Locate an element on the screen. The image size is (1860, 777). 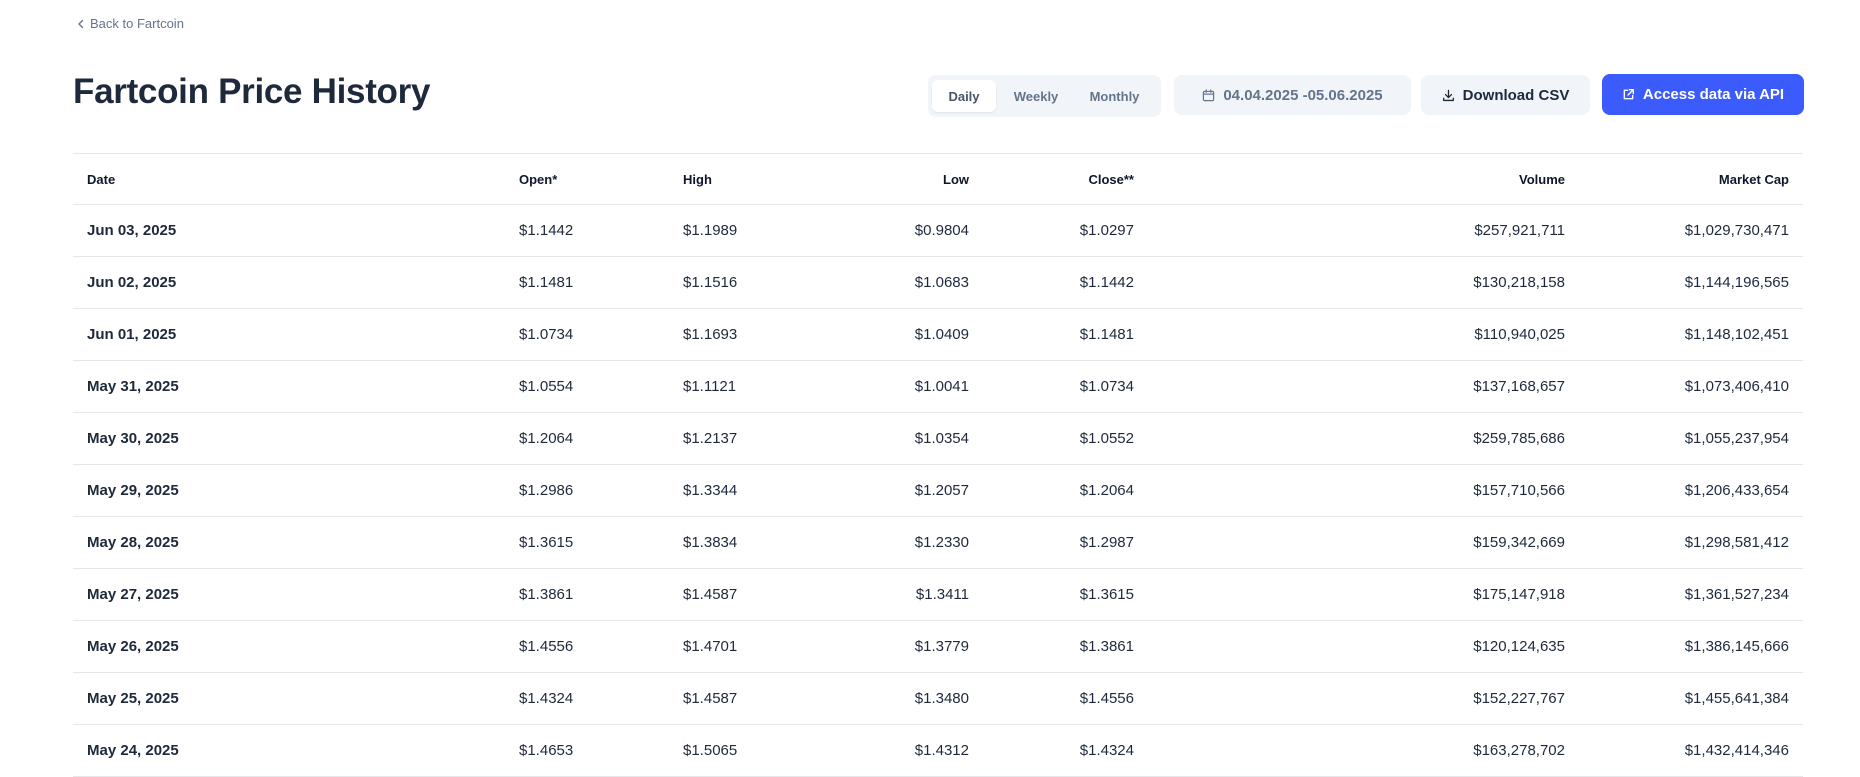
column-header-low: Low is located at coordinates (888, 179).